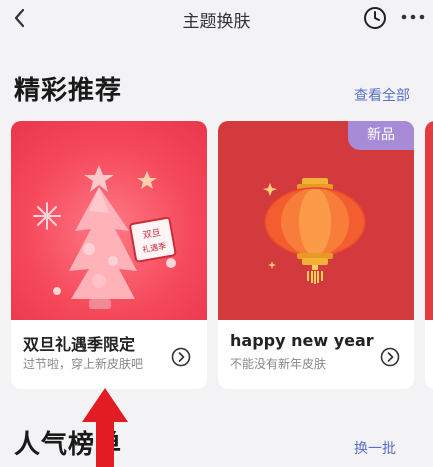 This screenshot has width=433, height=467. What do you see at coordinates (375, 18) in the screenshot?
I see `clock-icon` at bounding box center [375, 18].